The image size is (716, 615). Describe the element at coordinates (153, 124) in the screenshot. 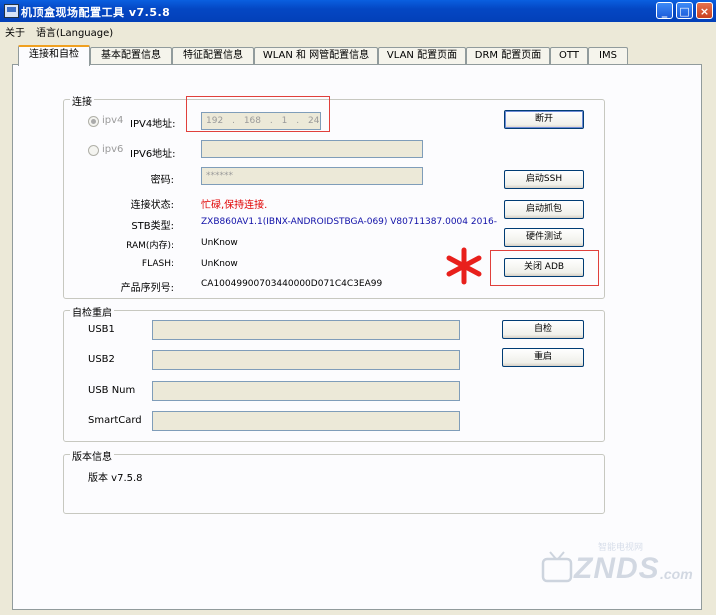

I see `ipv4-label: IPV4地址:` at that location.